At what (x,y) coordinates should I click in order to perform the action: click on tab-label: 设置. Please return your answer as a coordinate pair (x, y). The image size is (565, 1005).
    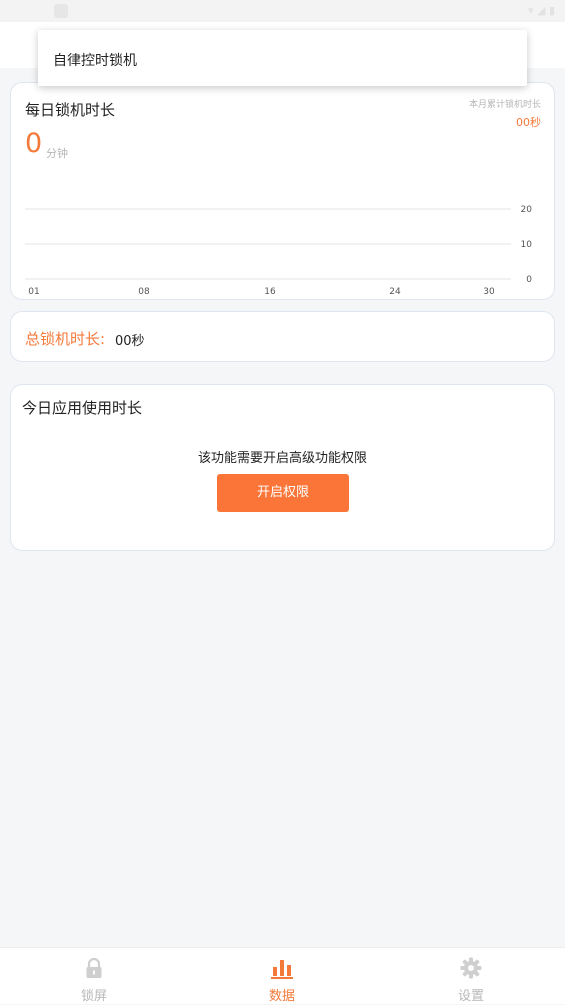
    Looking at the image, I should click on (470, 996).